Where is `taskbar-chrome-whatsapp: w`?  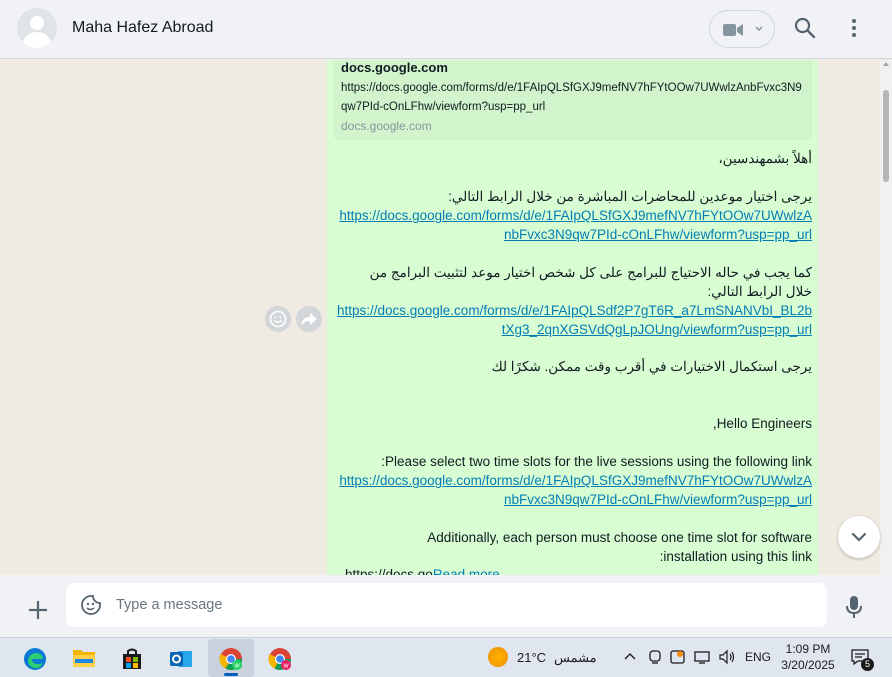
taskbar-chrome-whatsapp: w is located at coordinates (231, 658).